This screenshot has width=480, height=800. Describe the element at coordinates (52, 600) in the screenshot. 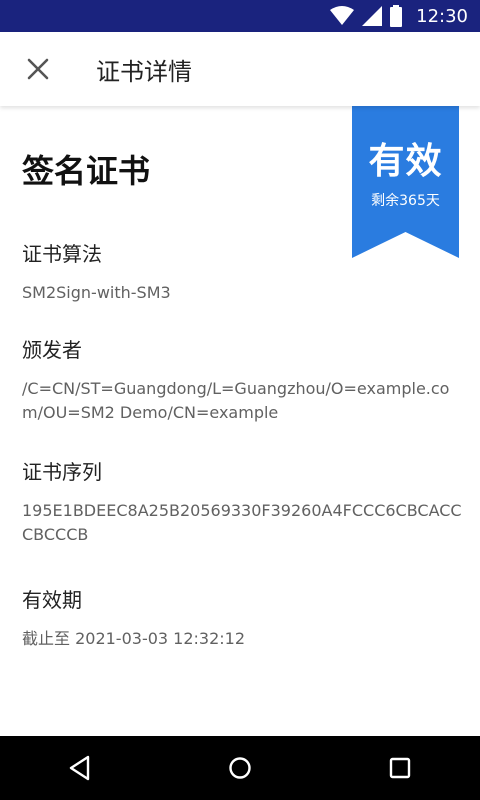

I see `field-label: 有效期` at that location.